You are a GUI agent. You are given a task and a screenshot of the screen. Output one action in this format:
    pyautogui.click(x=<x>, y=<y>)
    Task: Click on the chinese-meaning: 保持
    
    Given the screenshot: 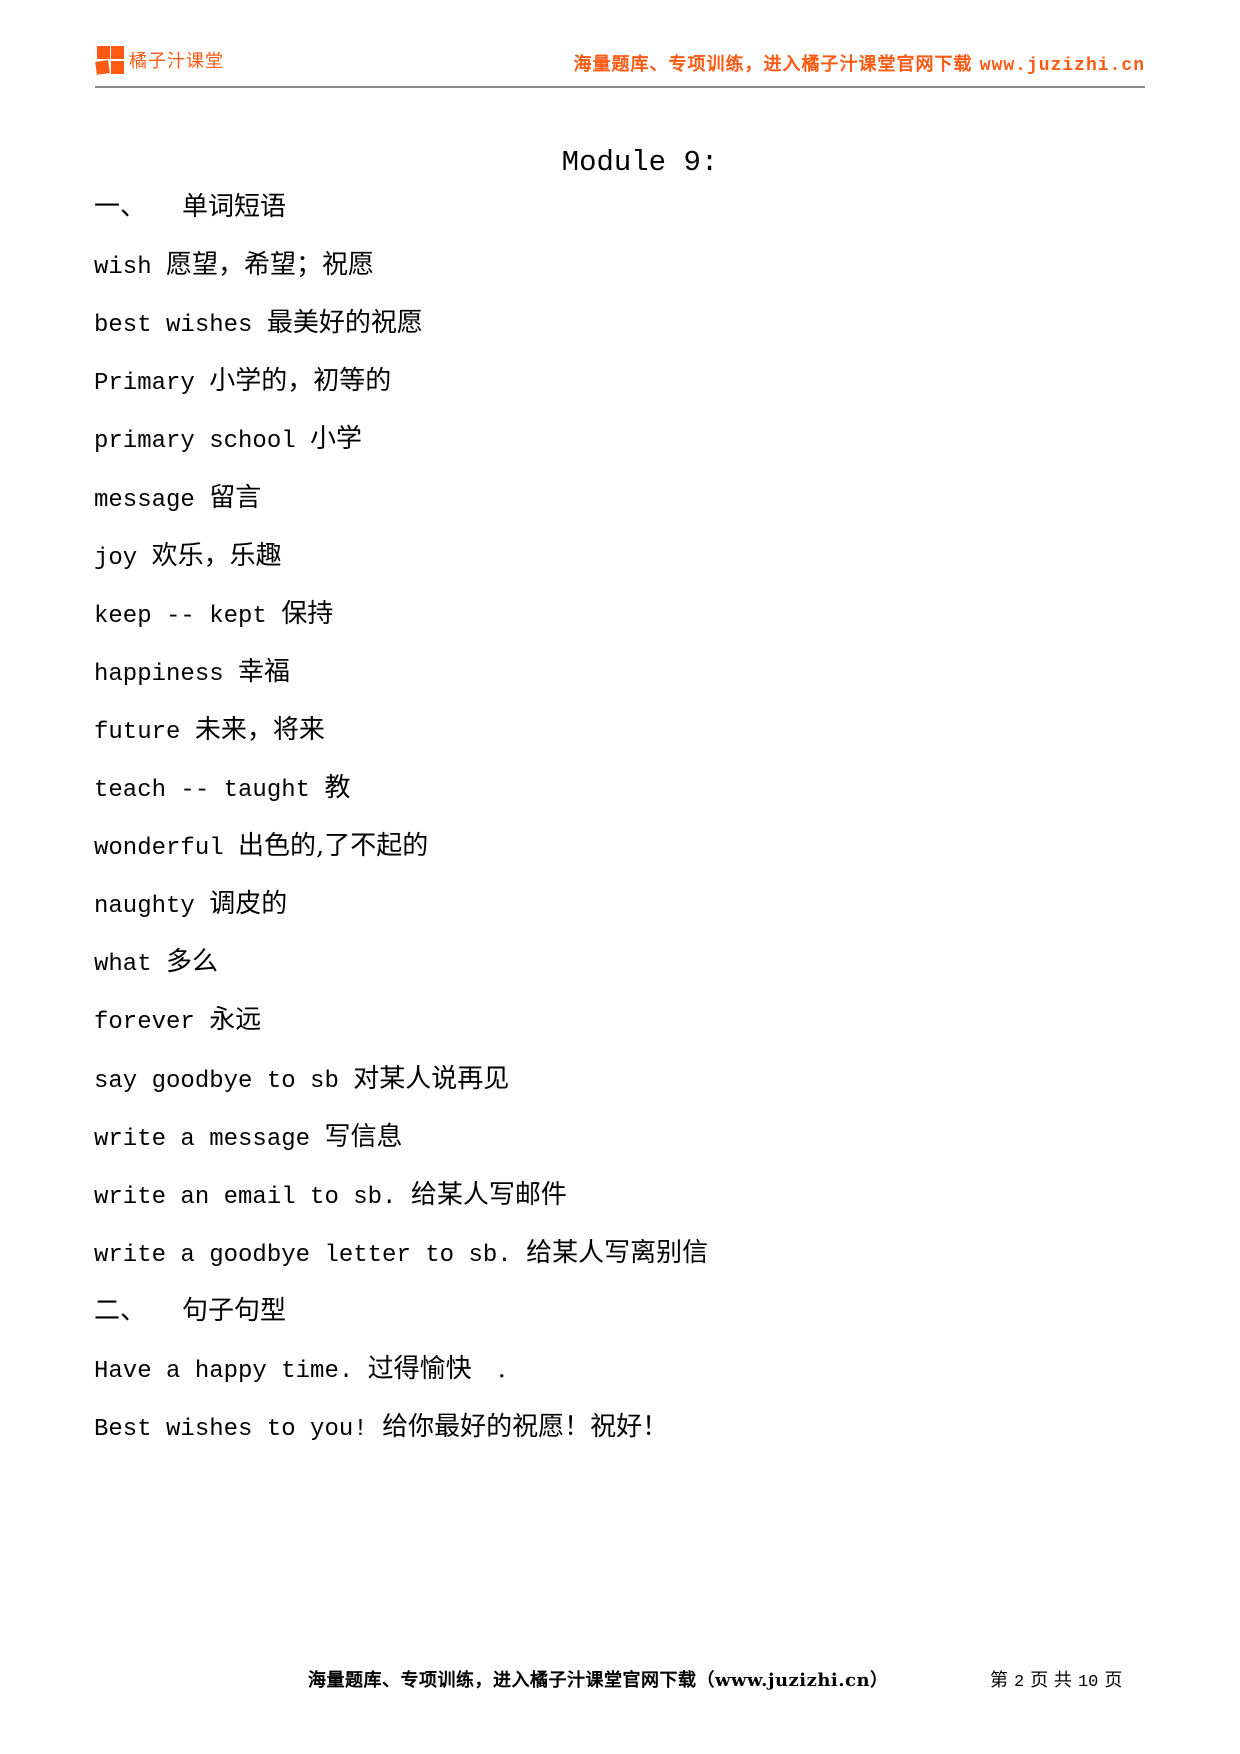 What is the action you would take?
    pyautogui.click(x=307, y=613)
    